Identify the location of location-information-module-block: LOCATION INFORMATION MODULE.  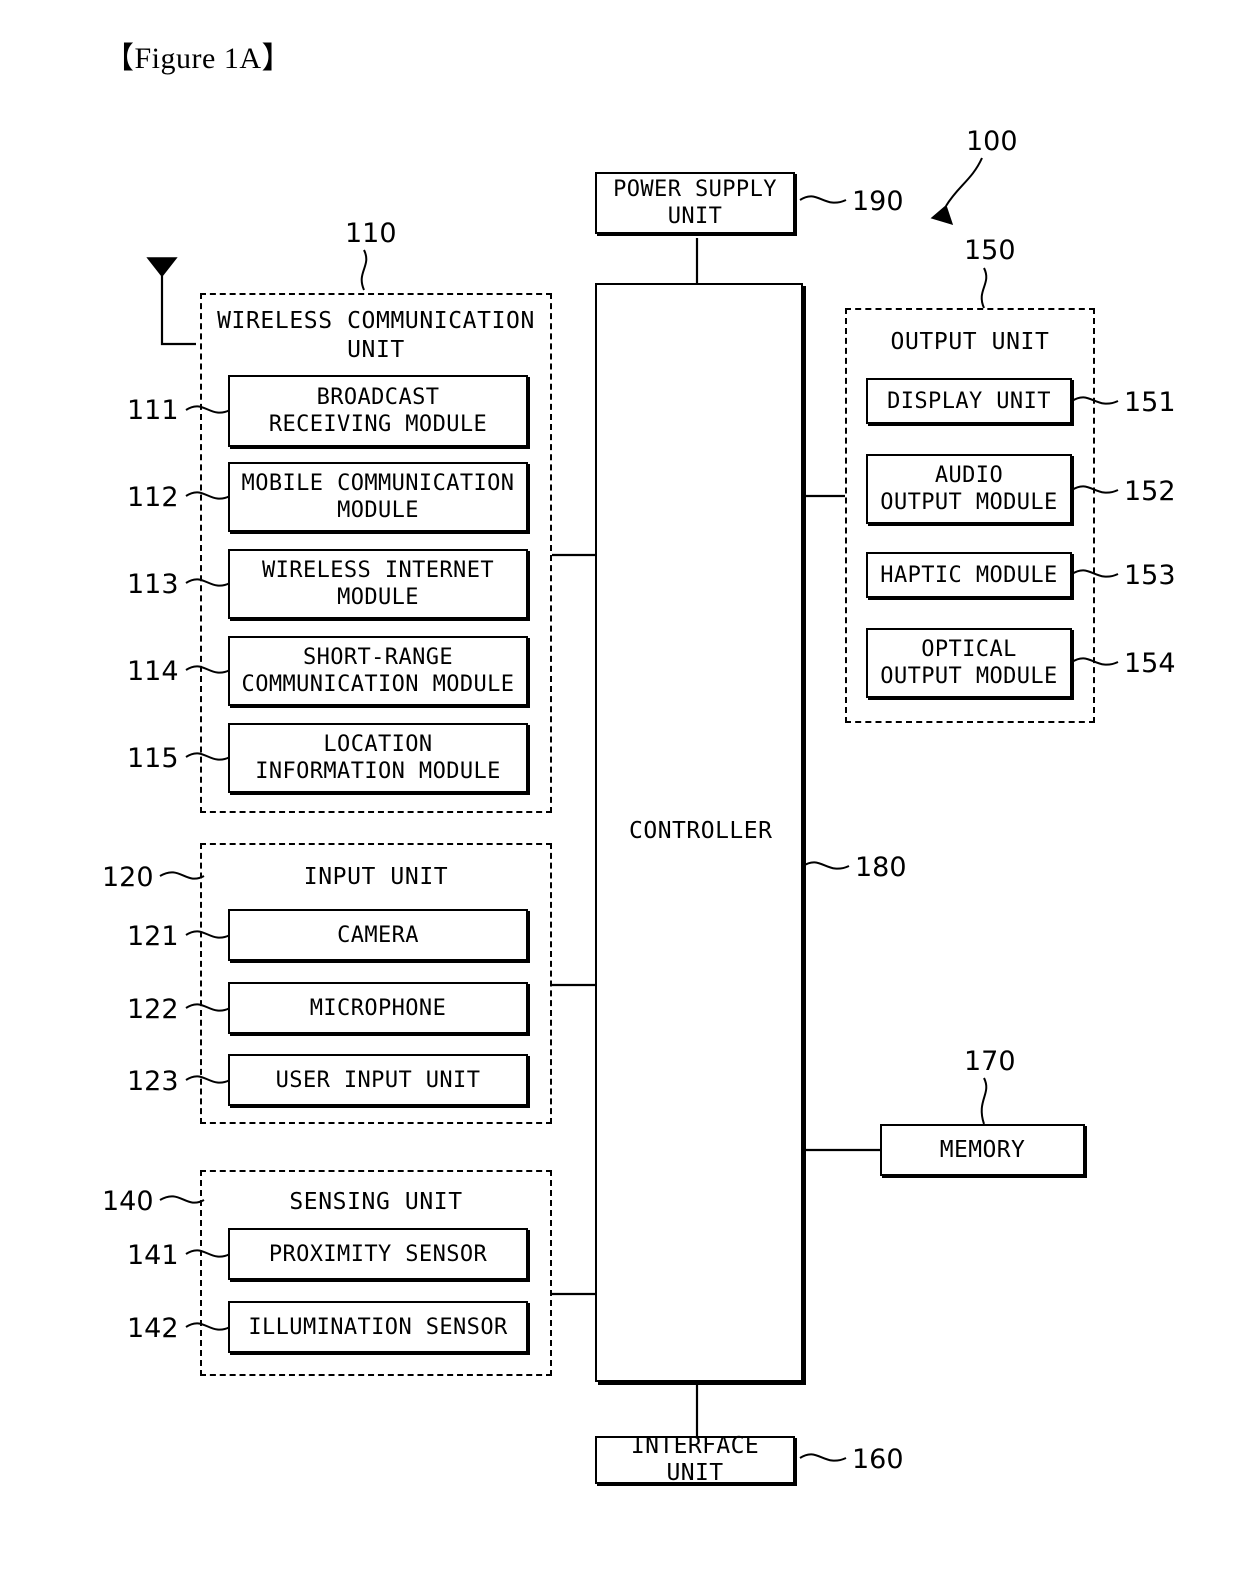
(378, 758).